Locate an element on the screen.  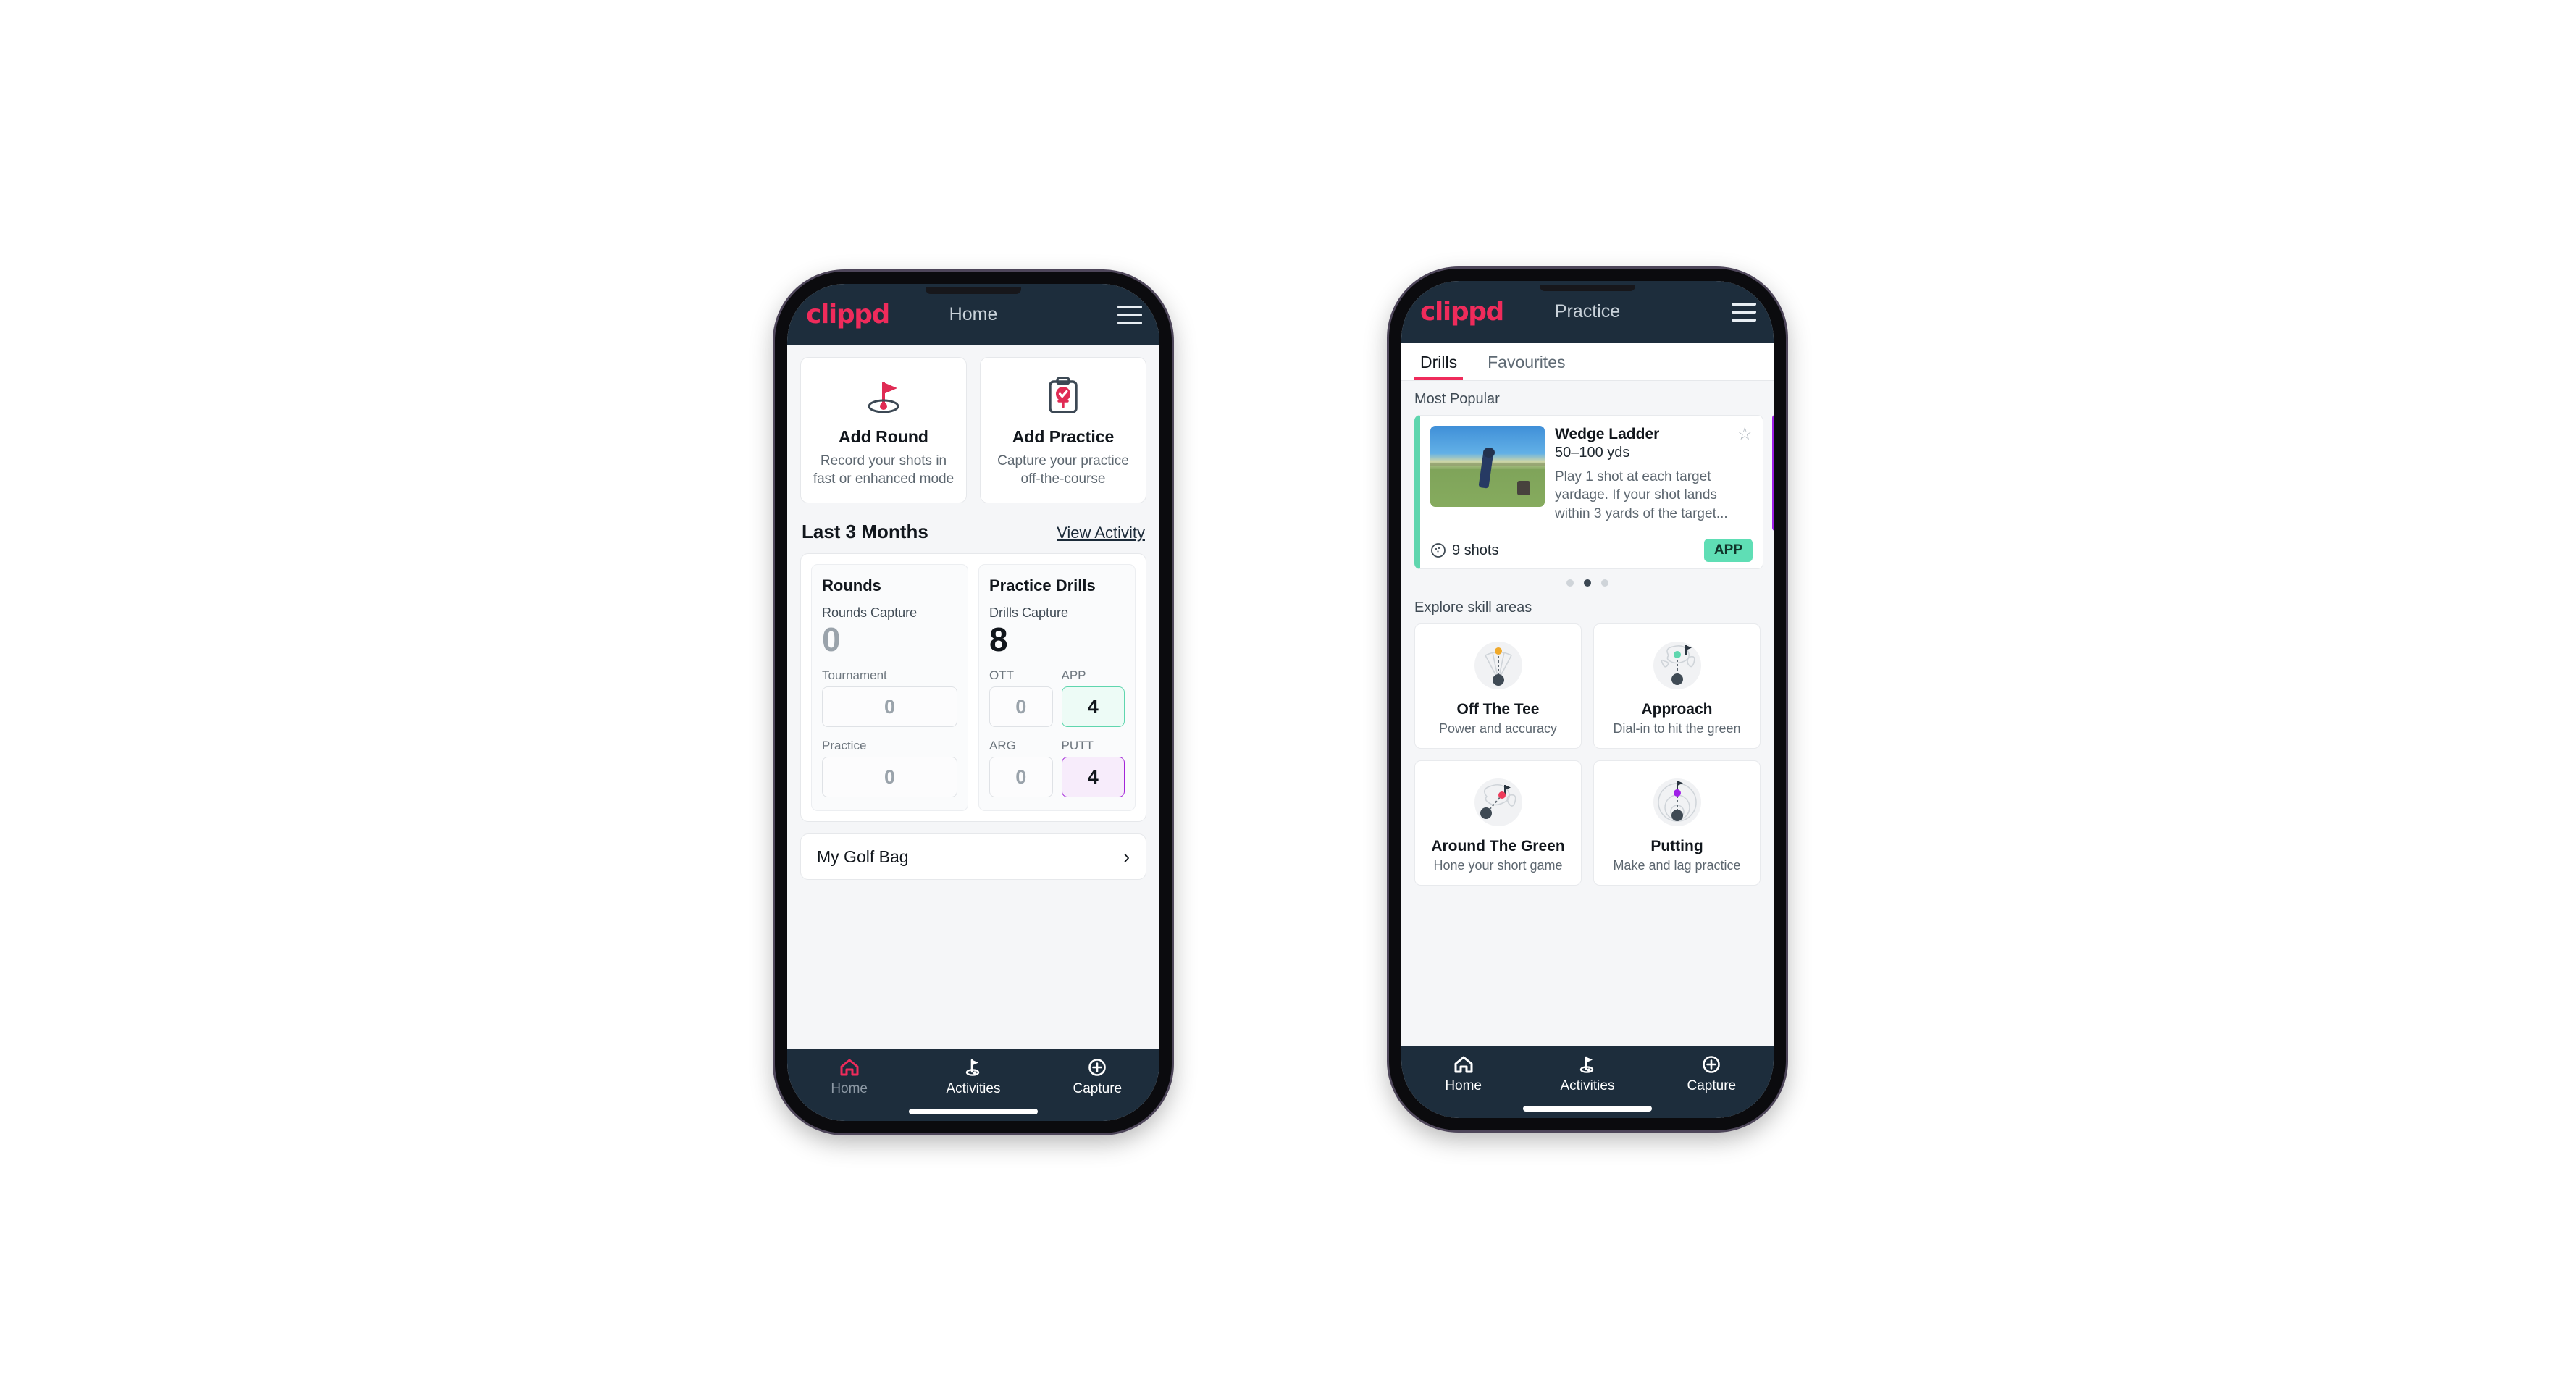
home-bottom-nav: Home Activities Capture is located at coordinates (973, 1085).